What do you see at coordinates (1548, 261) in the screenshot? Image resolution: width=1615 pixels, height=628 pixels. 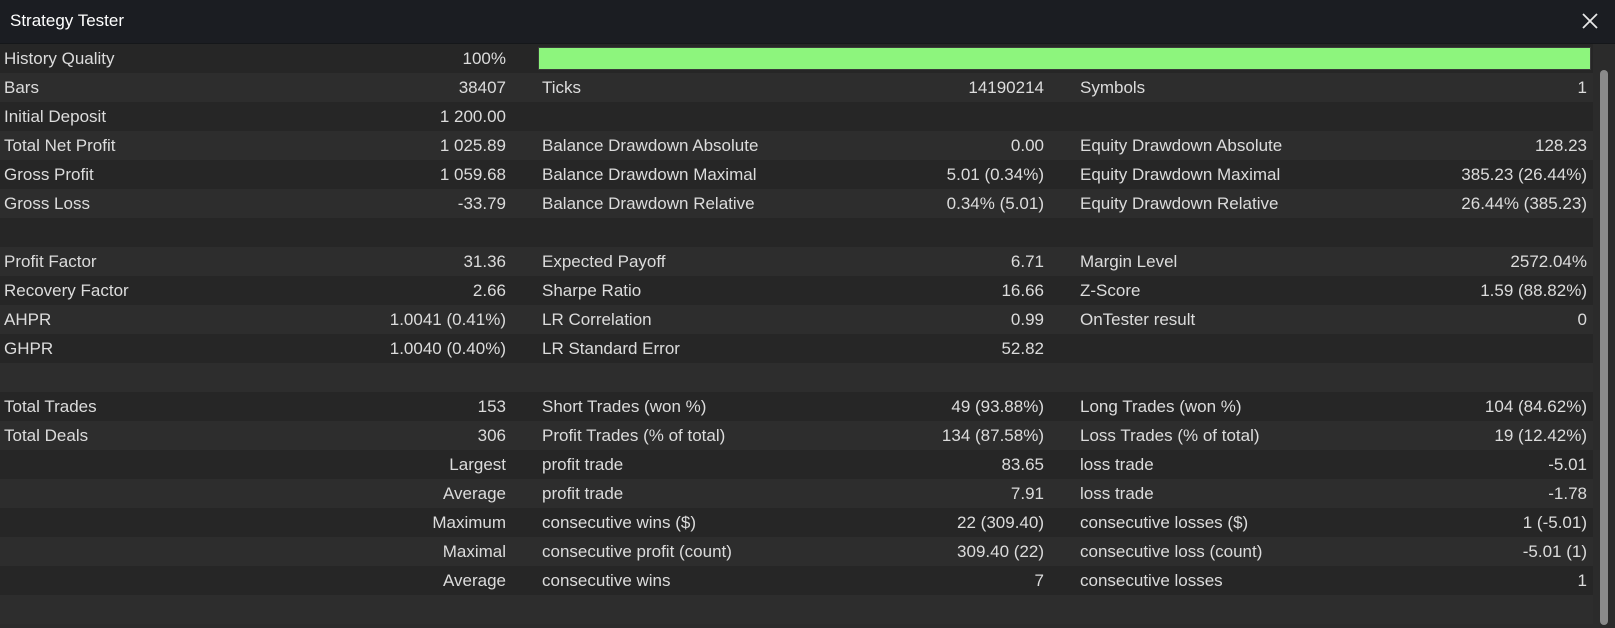 I see `col3-value: 2572.04%` at bounding box center [1548, 261].